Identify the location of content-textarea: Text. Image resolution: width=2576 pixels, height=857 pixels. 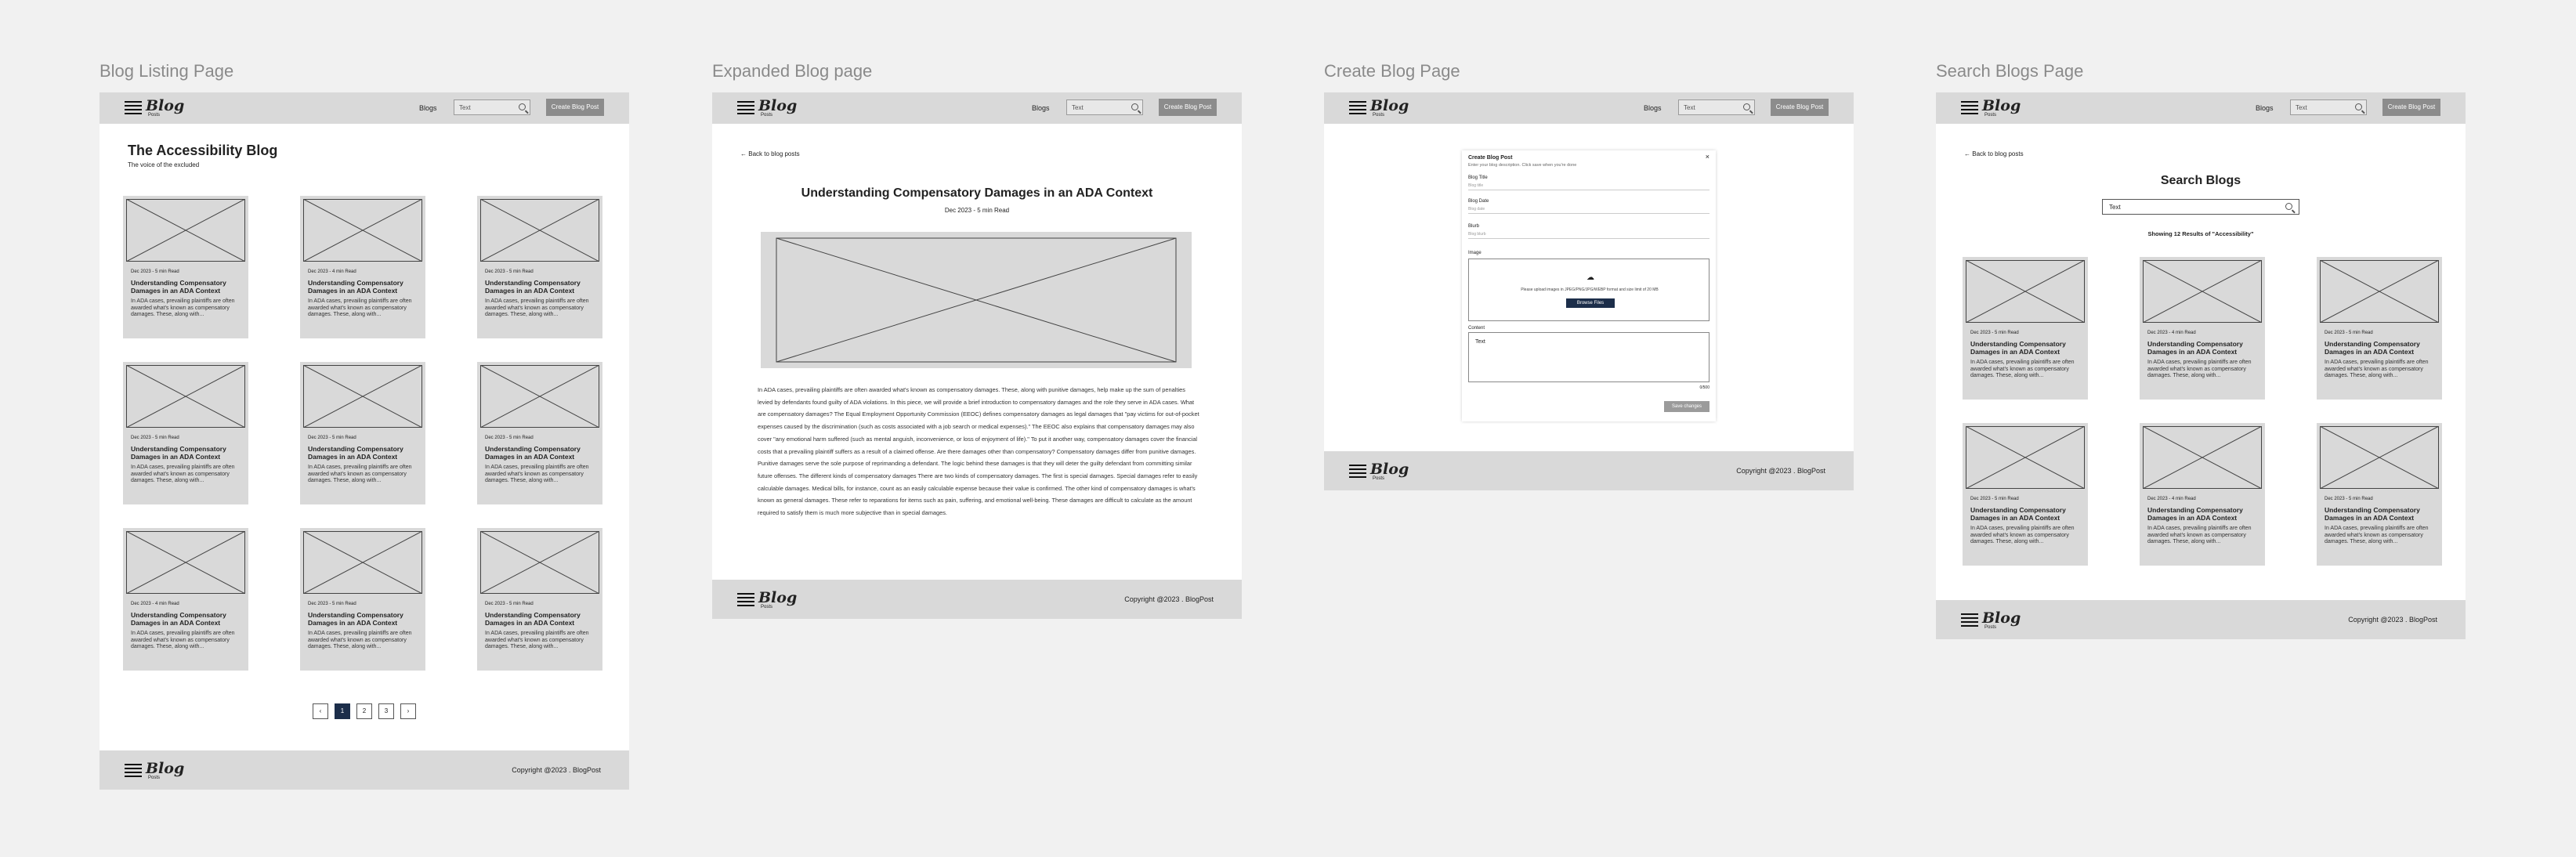
(1589, 357).